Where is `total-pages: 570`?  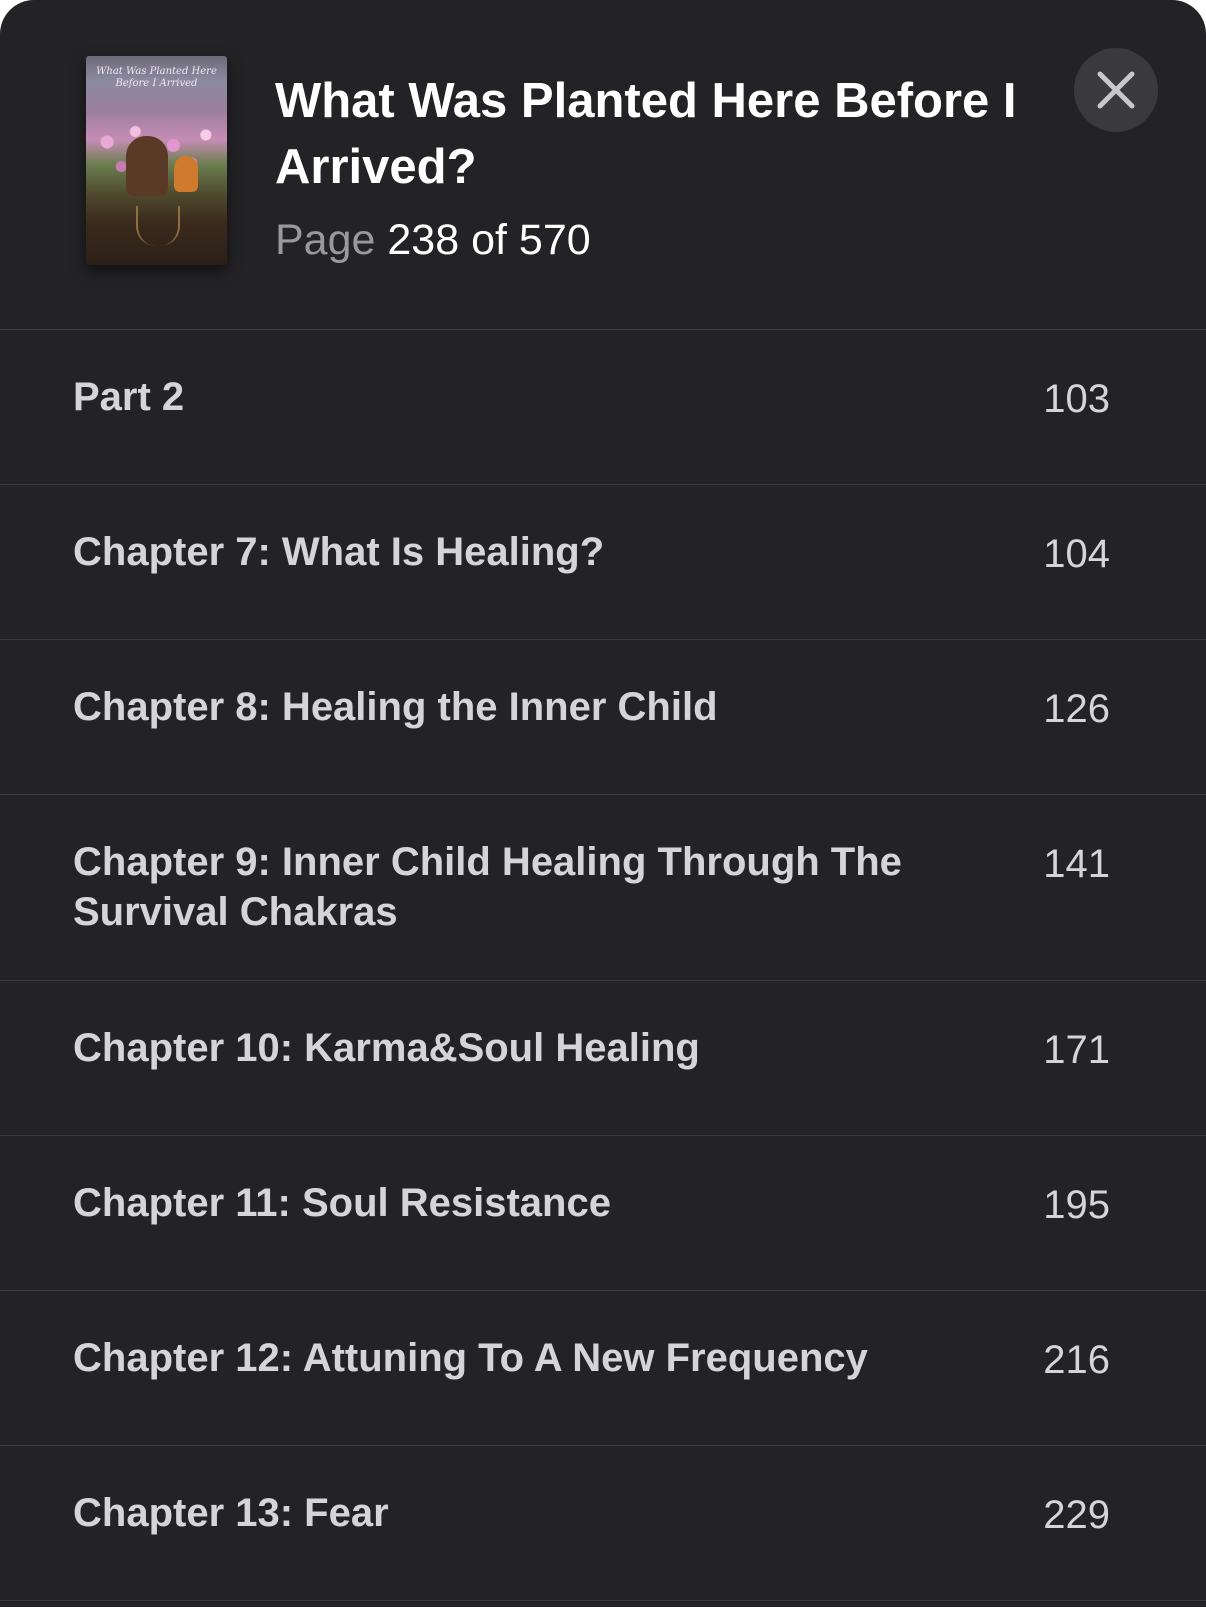 total-pages: 570 is located at coordinates (554, 240).